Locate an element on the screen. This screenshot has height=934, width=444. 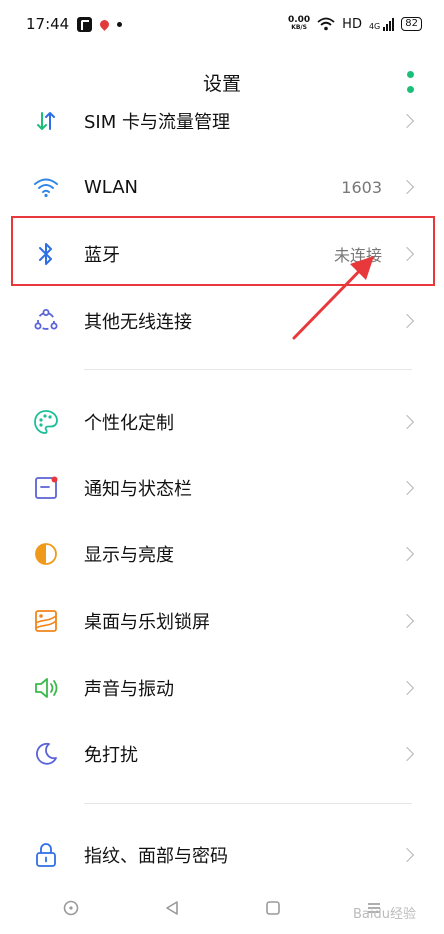
settings-item-label: SIM 卡与流量管理 is located at coordinates (157, 122).